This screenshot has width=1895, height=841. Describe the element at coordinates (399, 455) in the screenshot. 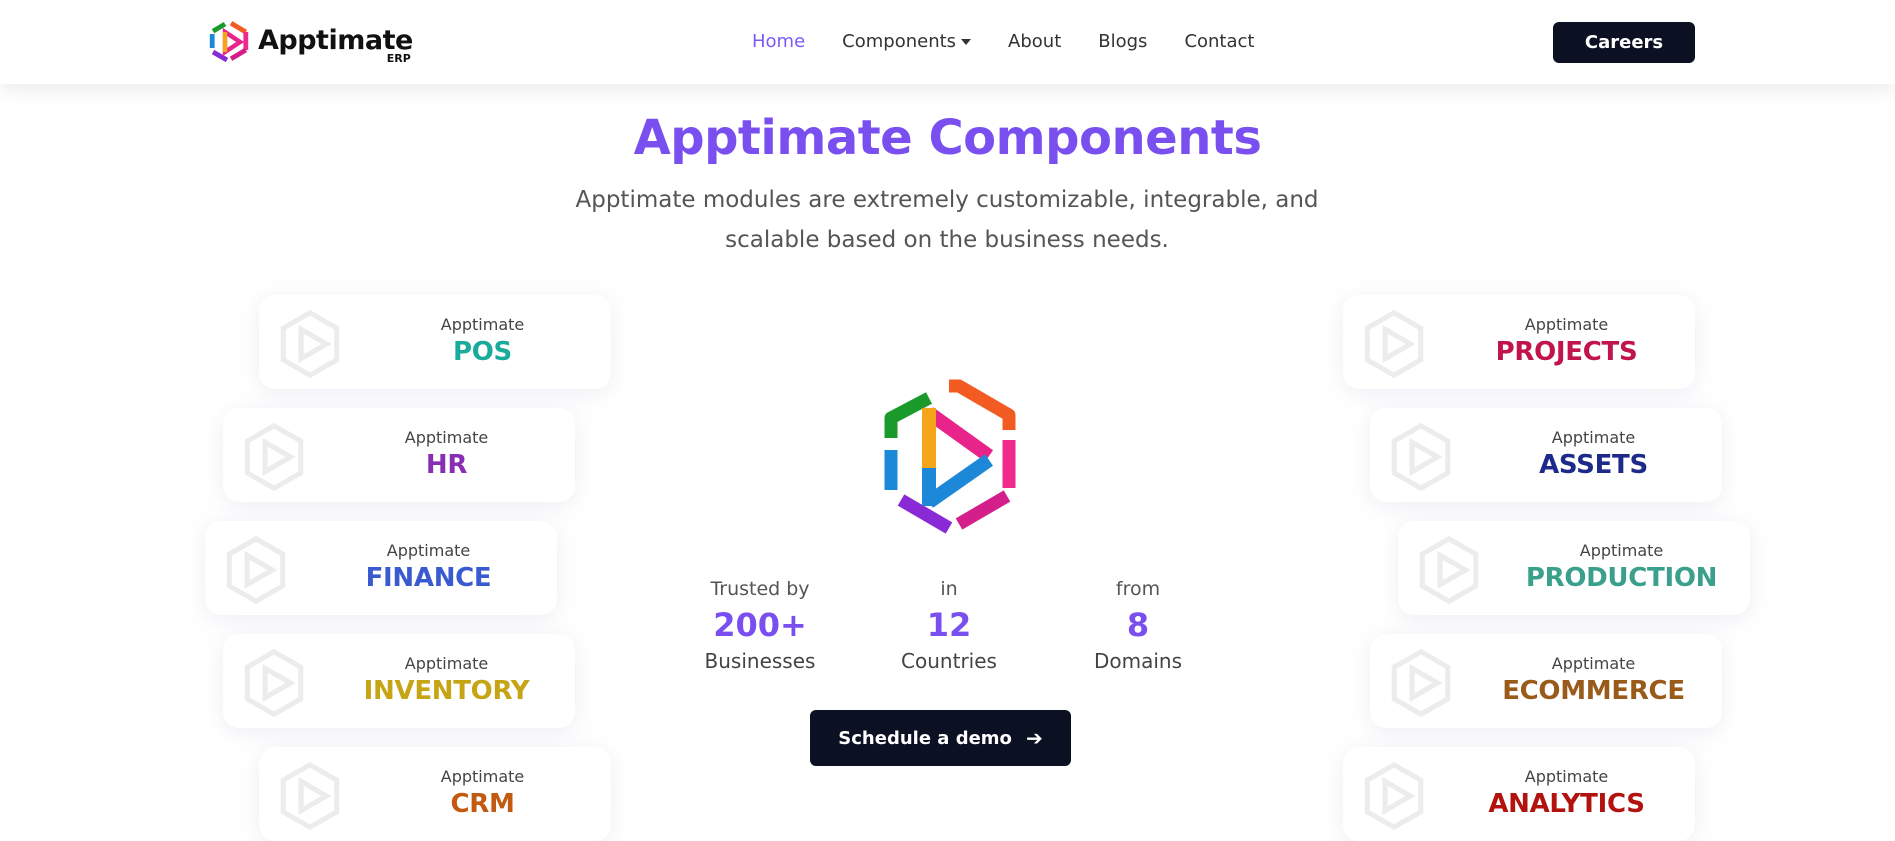

I see `module-card-hr: Apptimate HR` at that location.